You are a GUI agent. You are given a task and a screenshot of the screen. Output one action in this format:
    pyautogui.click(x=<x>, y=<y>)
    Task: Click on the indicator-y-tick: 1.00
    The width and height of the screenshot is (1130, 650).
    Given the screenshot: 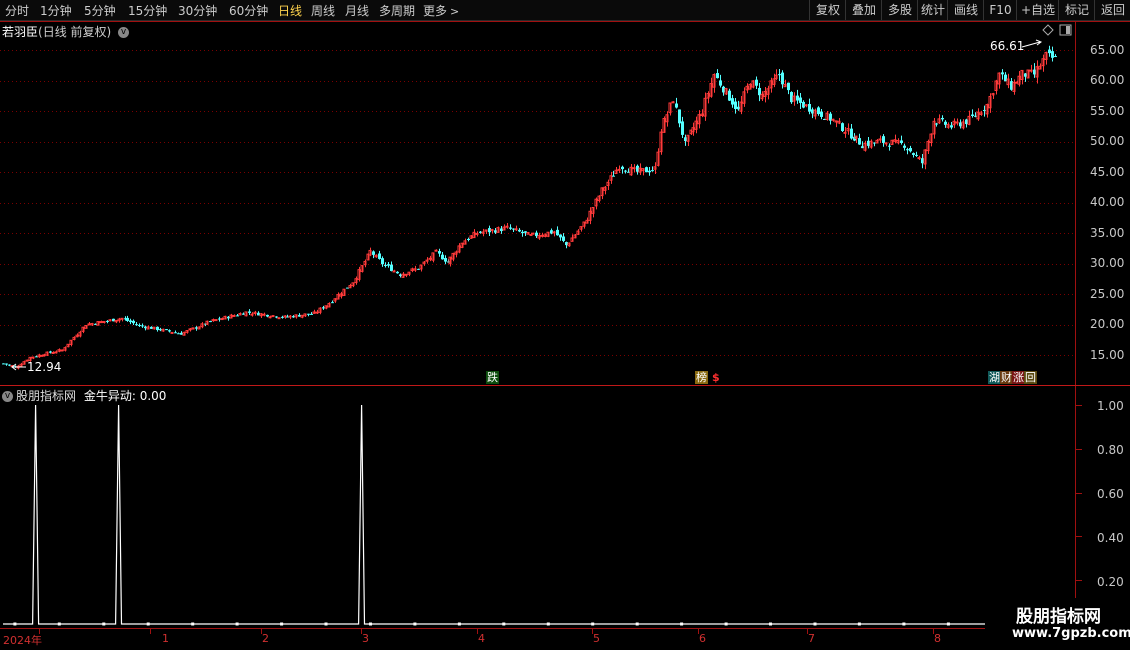 What is the action you would take?
    pyautogui.click(x=1110, y=406)
    